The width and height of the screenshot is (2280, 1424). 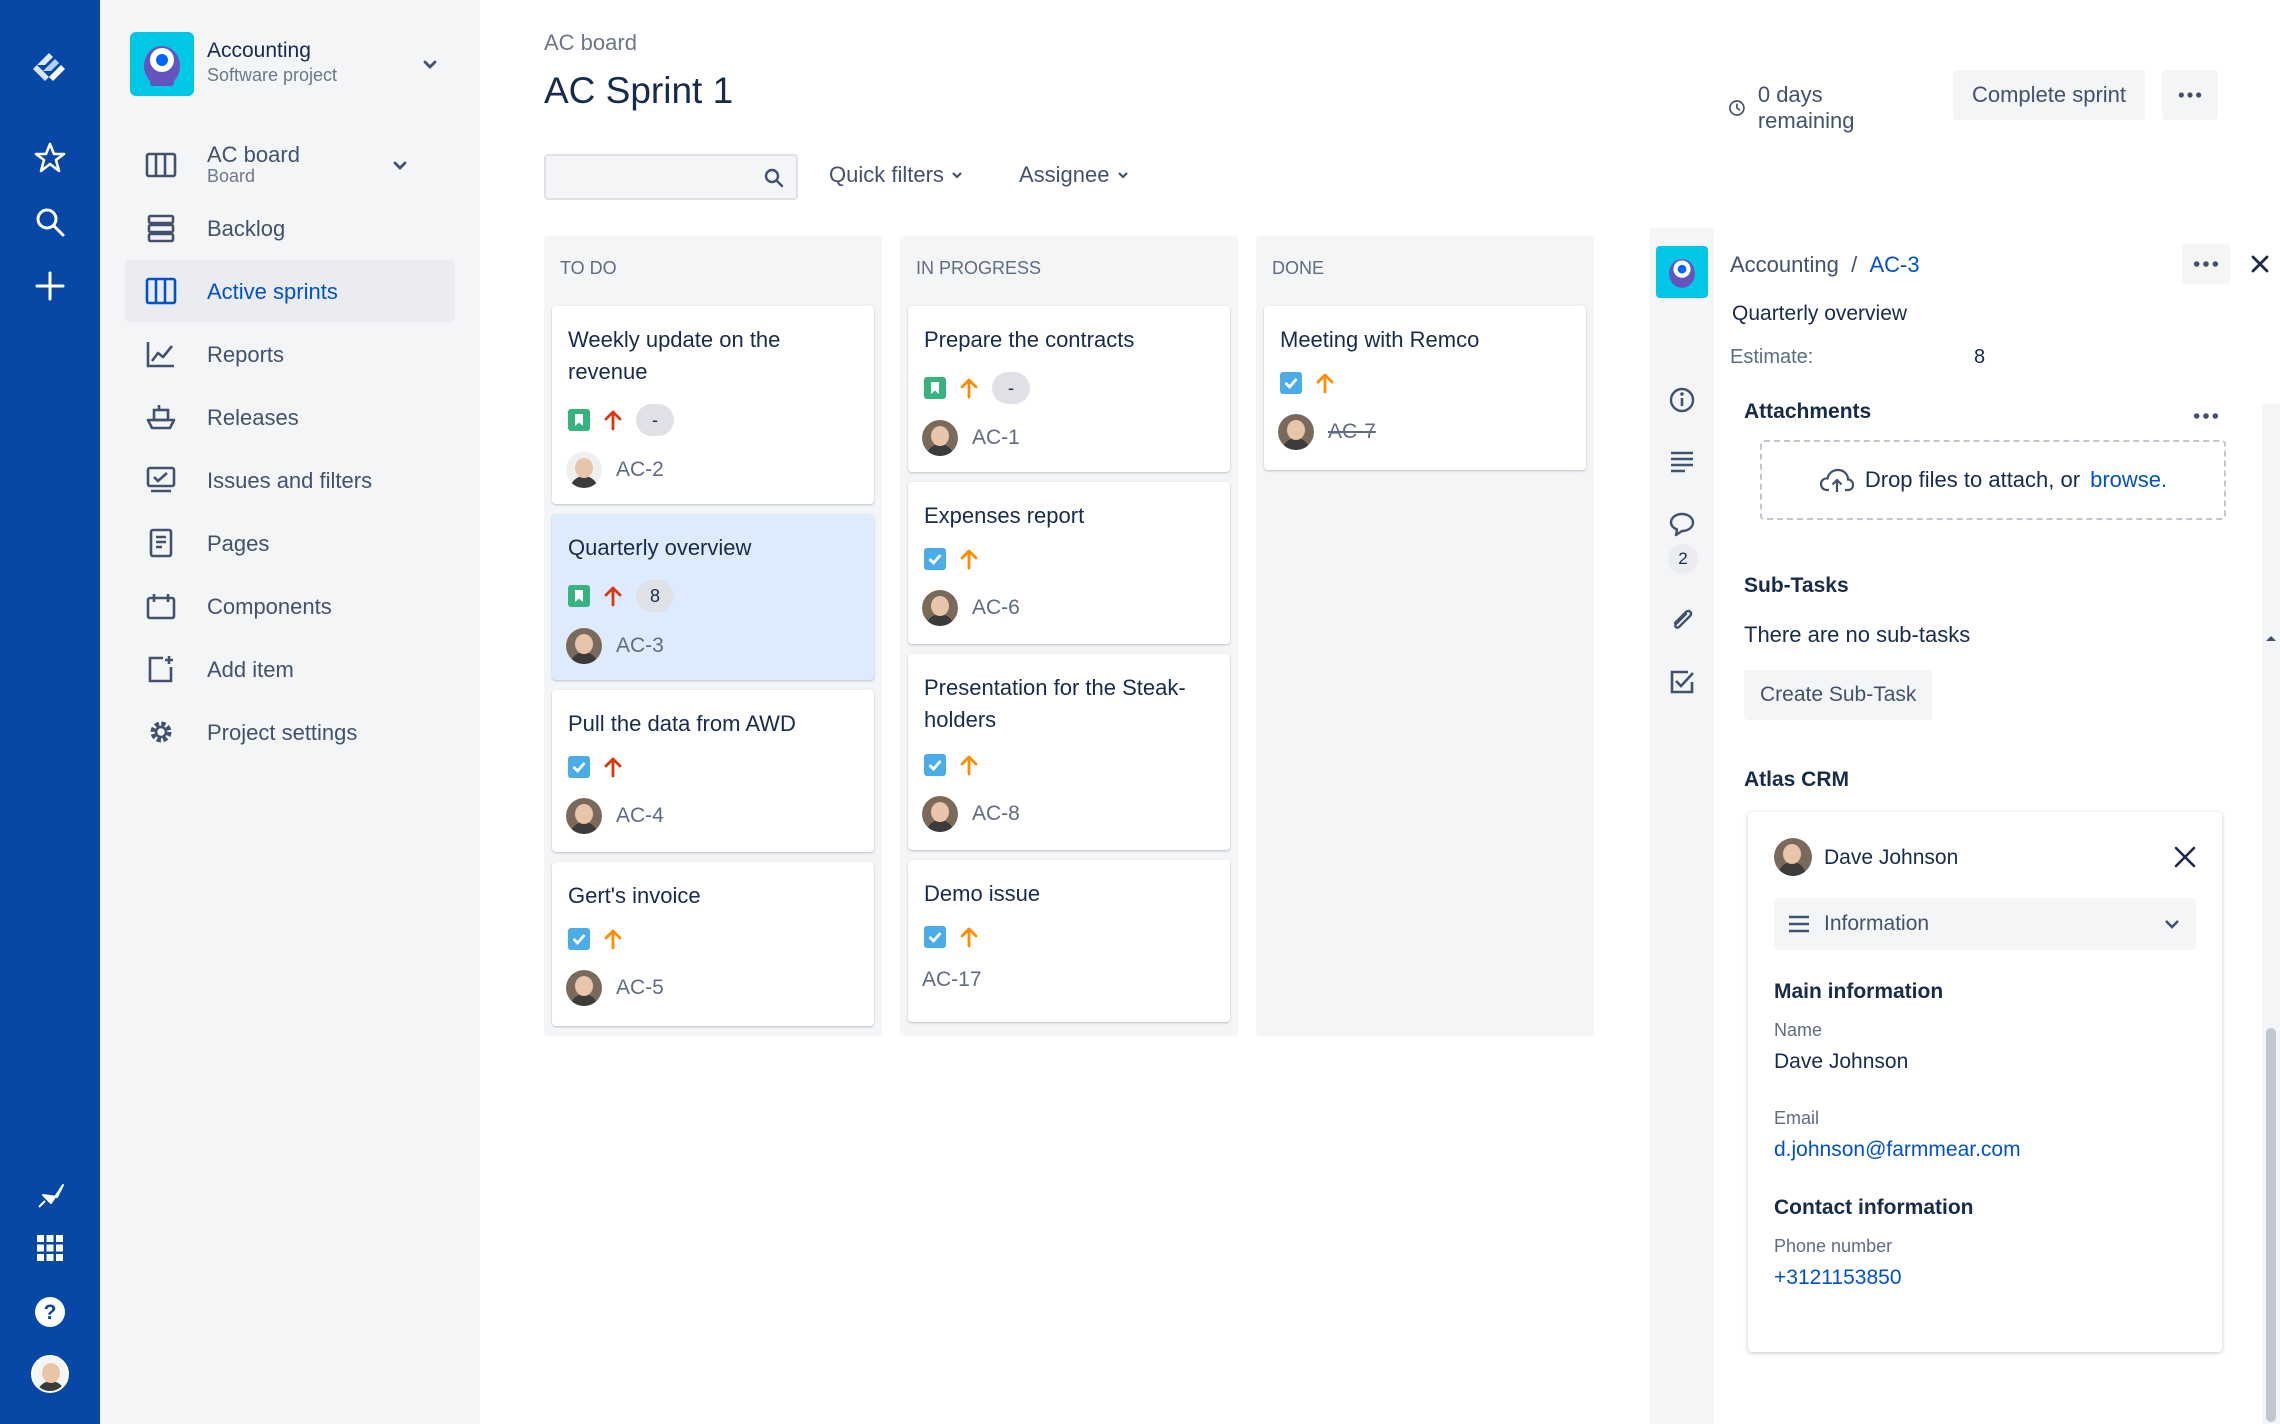 I want to click on project-name: Accounting, so click(x=259, y=50).